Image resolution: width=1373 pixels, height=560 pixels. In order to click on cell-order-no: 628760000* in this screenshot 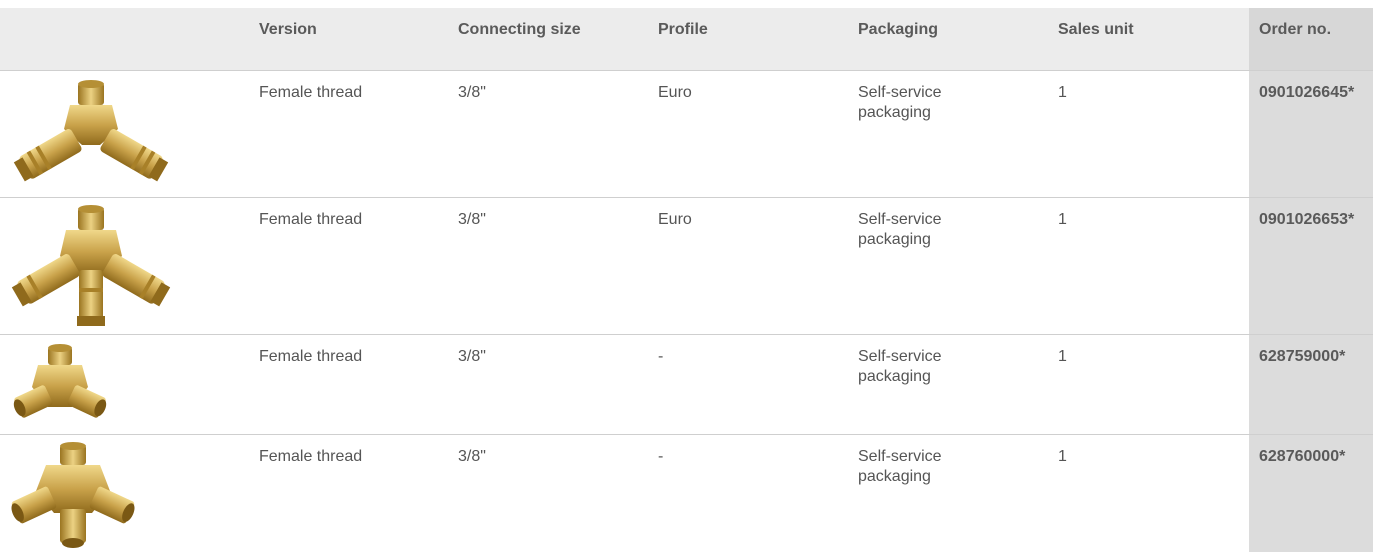, I will do `click(1311, 493)`.